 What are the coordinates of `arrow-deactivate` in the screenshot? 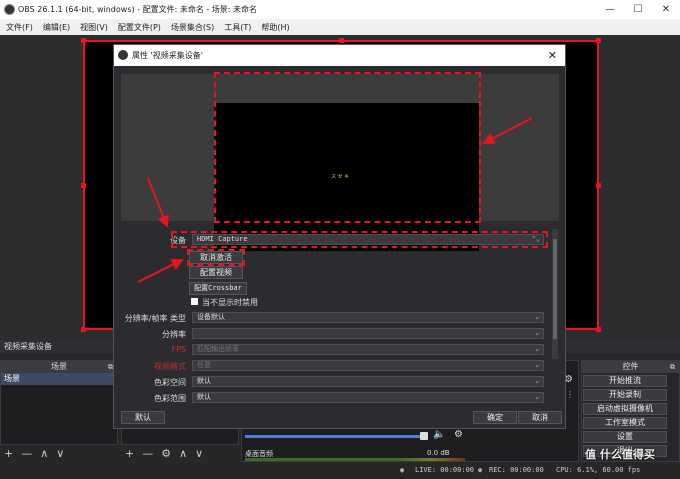 It's located at (160, 271).